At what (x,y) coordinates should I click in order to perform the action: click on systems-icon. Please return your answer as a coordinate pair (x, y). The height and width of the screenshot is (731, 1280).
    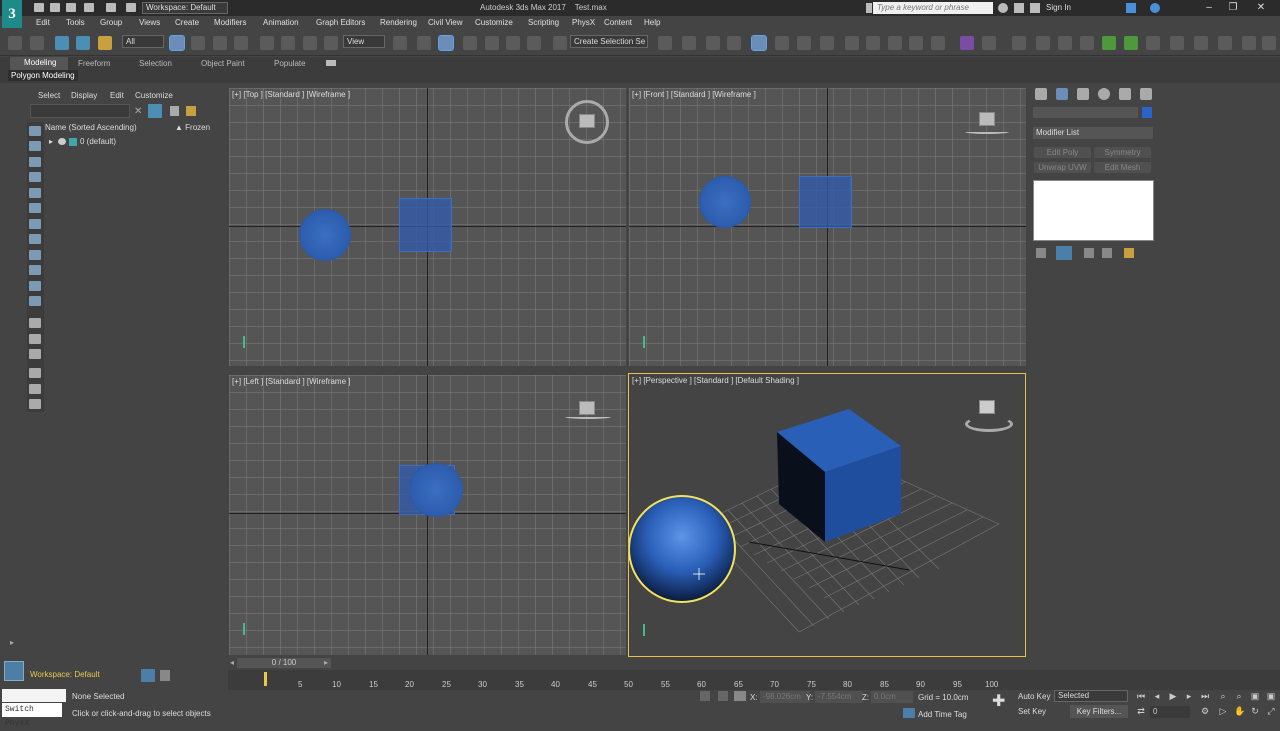
    Looking at the image, I should click on (1225, 43).